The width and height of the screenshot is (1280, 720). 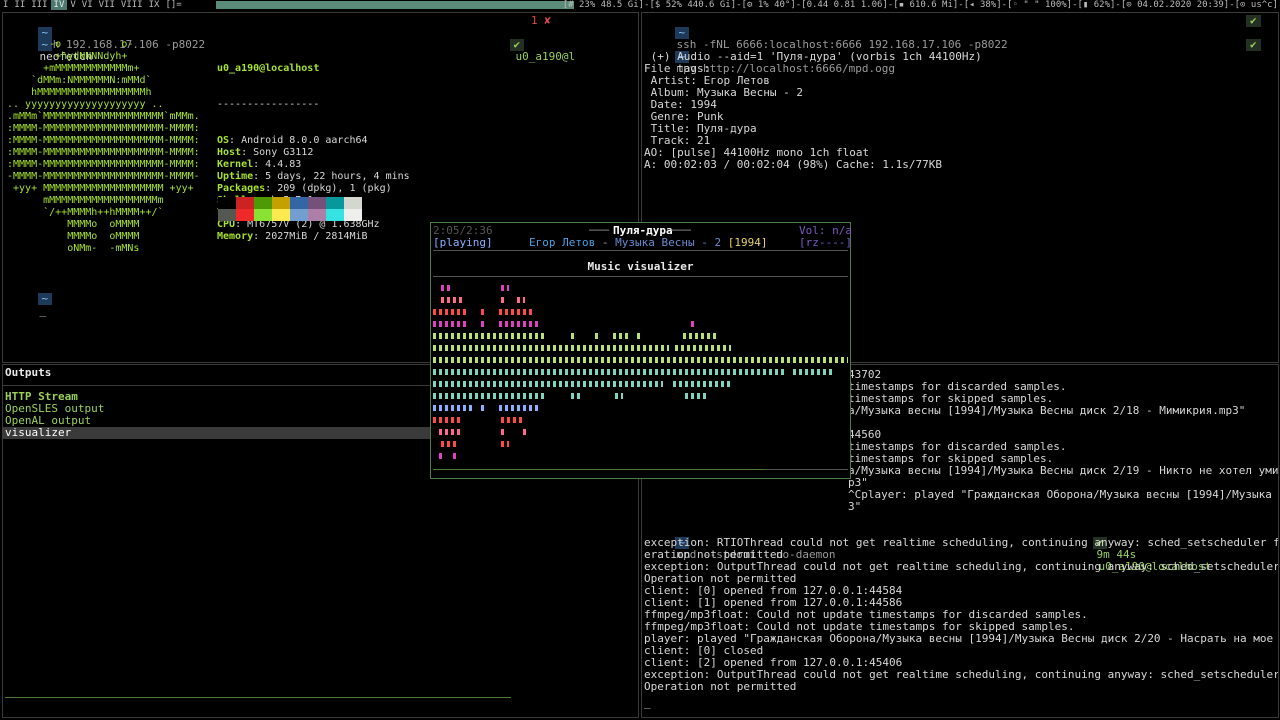 What do you see at coordinates (100, 188) in the screenshot?
I see `ascii-line: +yy+ MMMMMMMMMMMMMMMMMMMM +yy+` at bounding box center [100, 188].